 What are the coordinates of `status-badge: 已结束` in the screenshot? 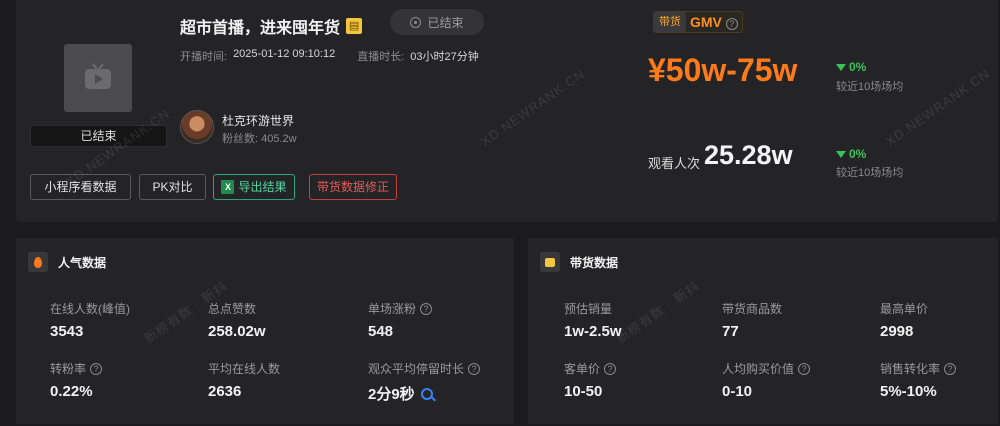 It's located at (437, 22).